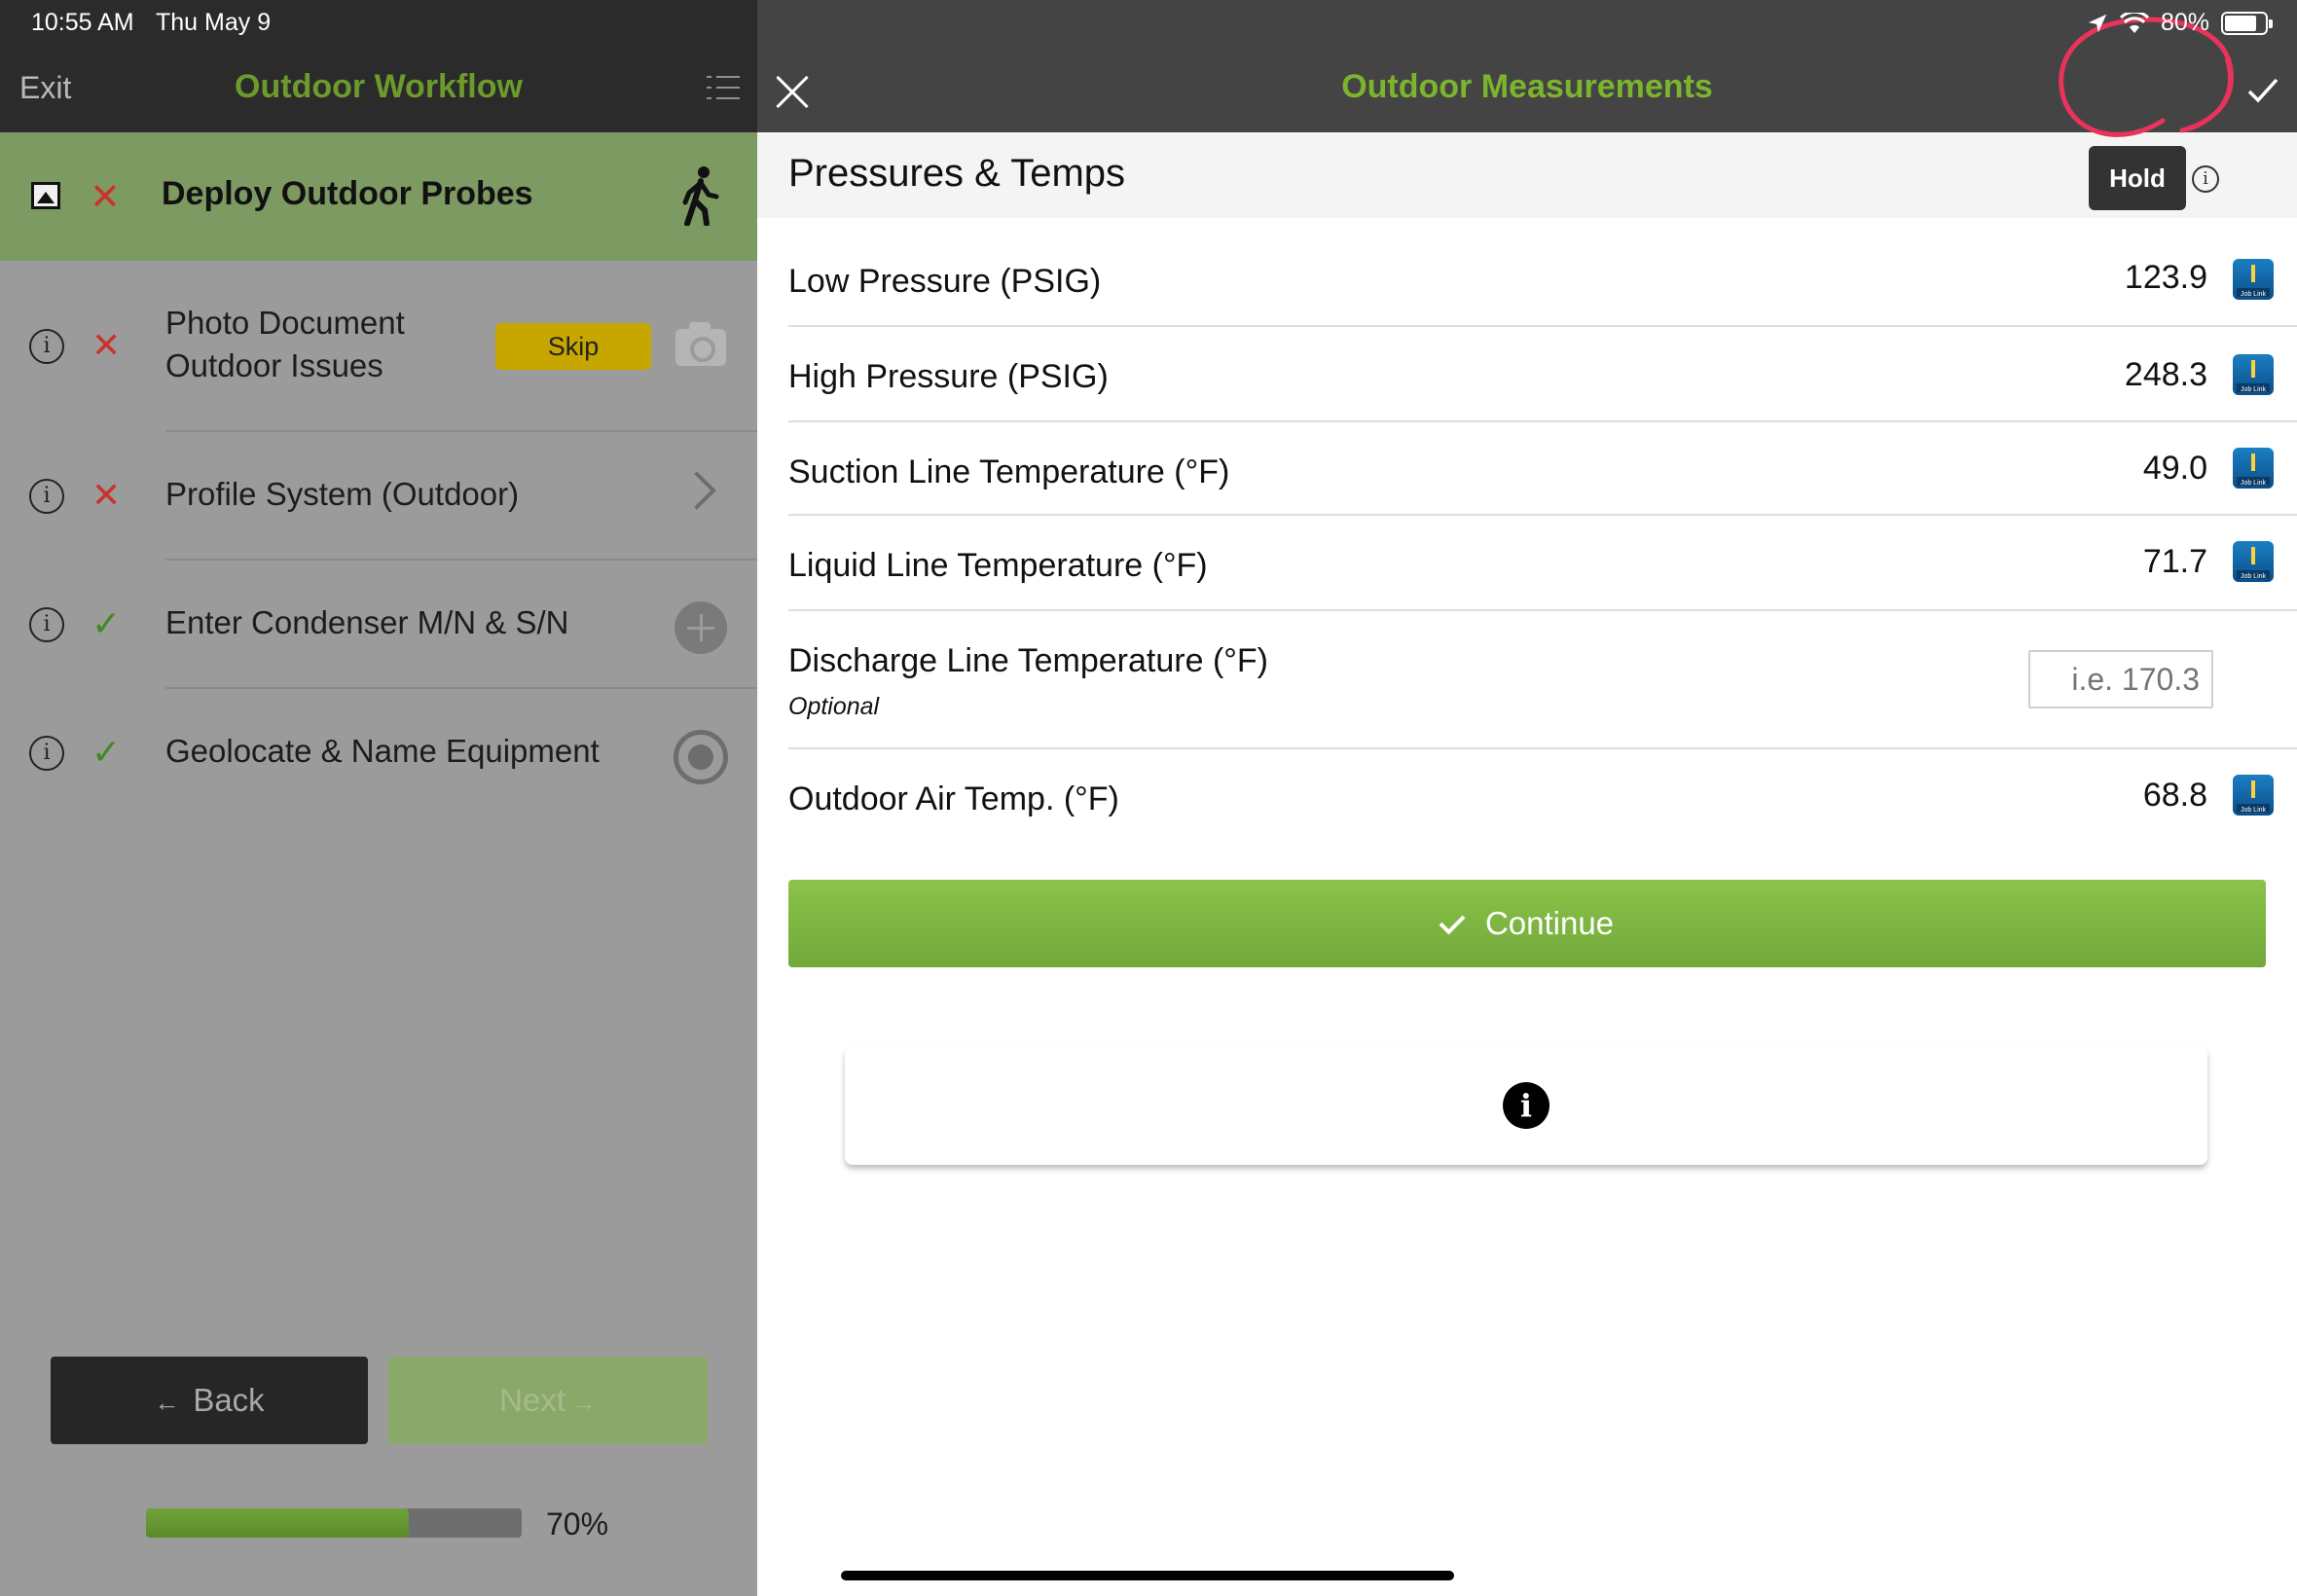 Image resolution: width=2297 pixels, height=1596 pixels. What do you see at coordinates (834, 706) in the screenshot?
I see `optional-note: Optional` at bounding box center [834, 706].